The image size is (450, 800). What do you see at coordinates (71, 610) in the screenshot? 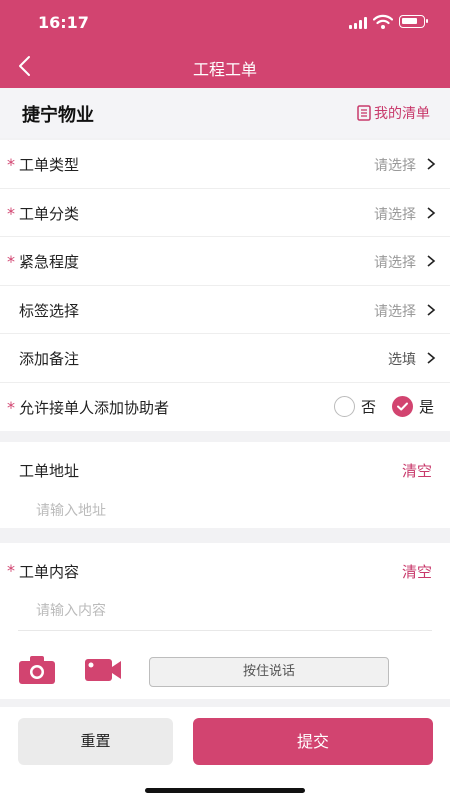
I see `content-input: 请输入内容` at bounding box center [71, 610].